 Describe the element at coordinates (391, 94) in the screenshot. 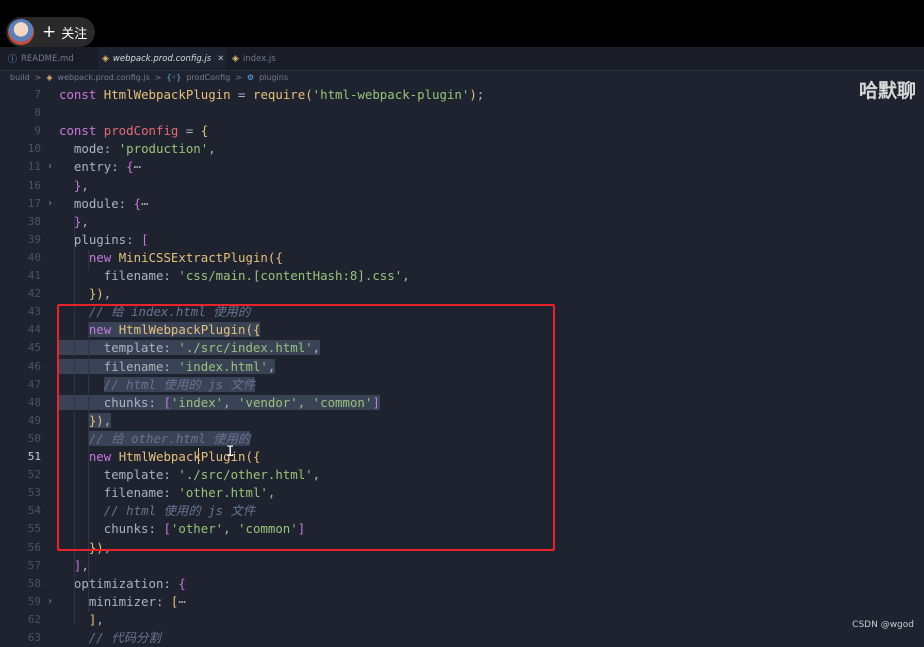

I see `code-token: 'html-webpack-plugin'` at that location.